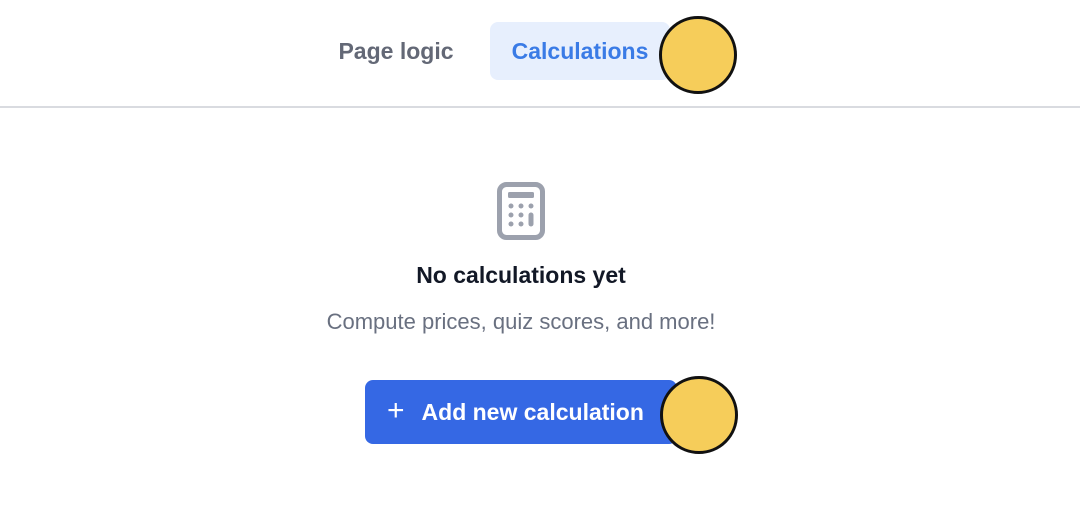 This screenshot has height=519, width=1080. What do you see at coordinates (396, 410) in the screenshot?
I see `plus-icon: +` at bounding box center [396, 410].